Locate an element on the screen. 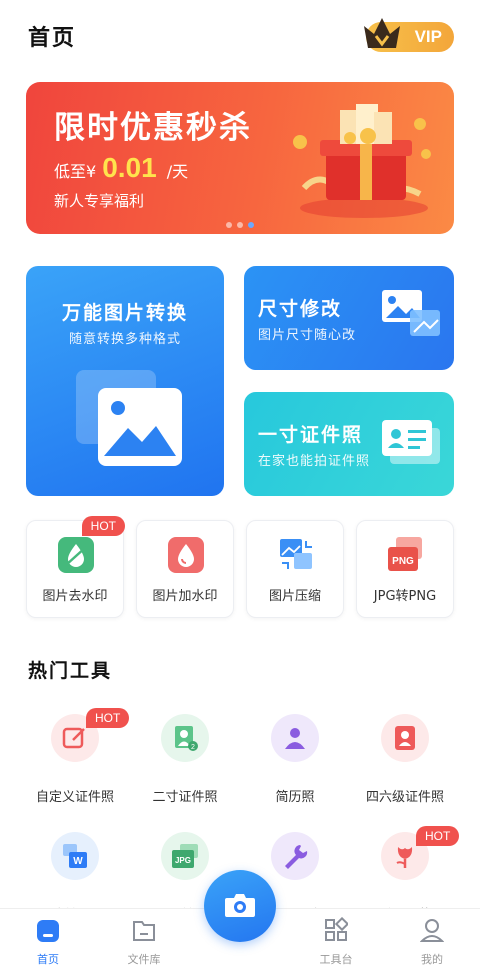 This screenshot has width=480, height=972. hot-tool-label: 二寸证件照 is located at coordinates (185, 797).